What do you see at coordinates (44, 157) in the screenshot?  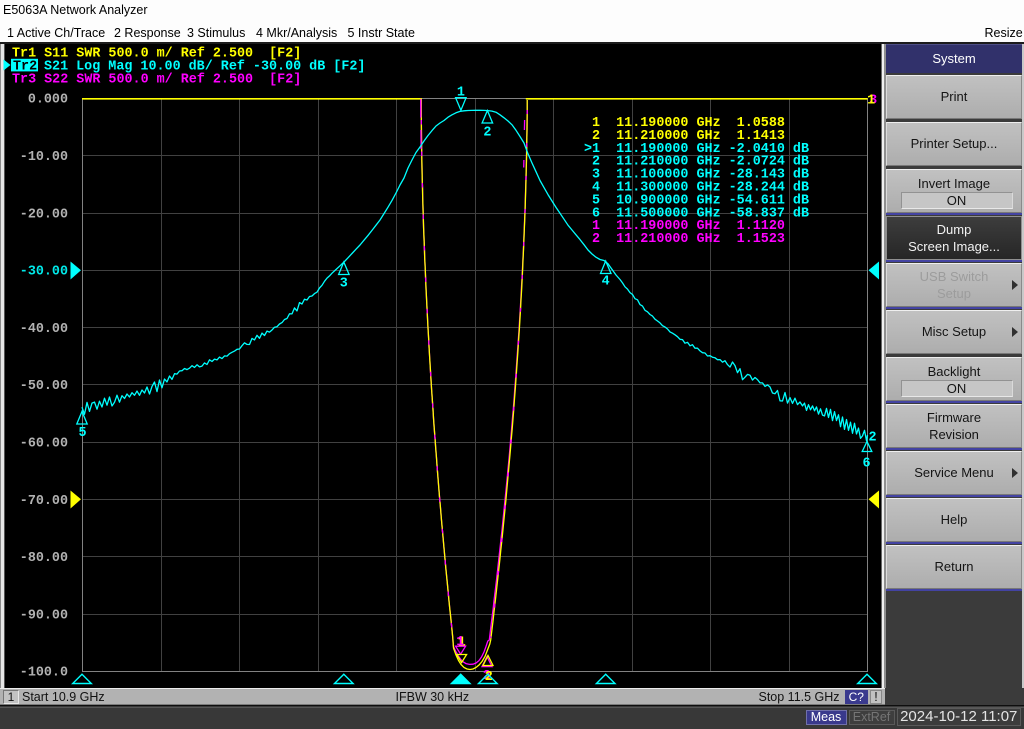 I see `svg-text: -10.00` at bounding box center [44, 157].